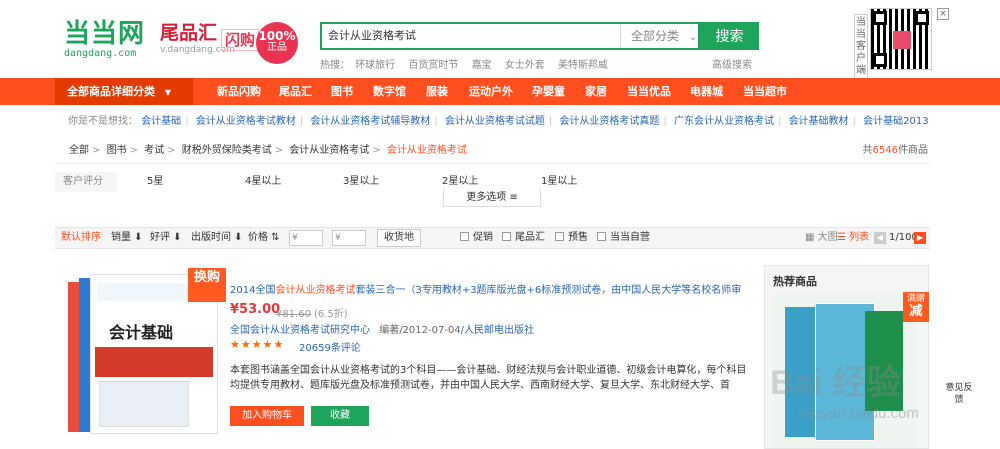  Describe the element at coordinates (100, 53) in the screenshot. I see `logo-domain: dangdang.com` at that location.